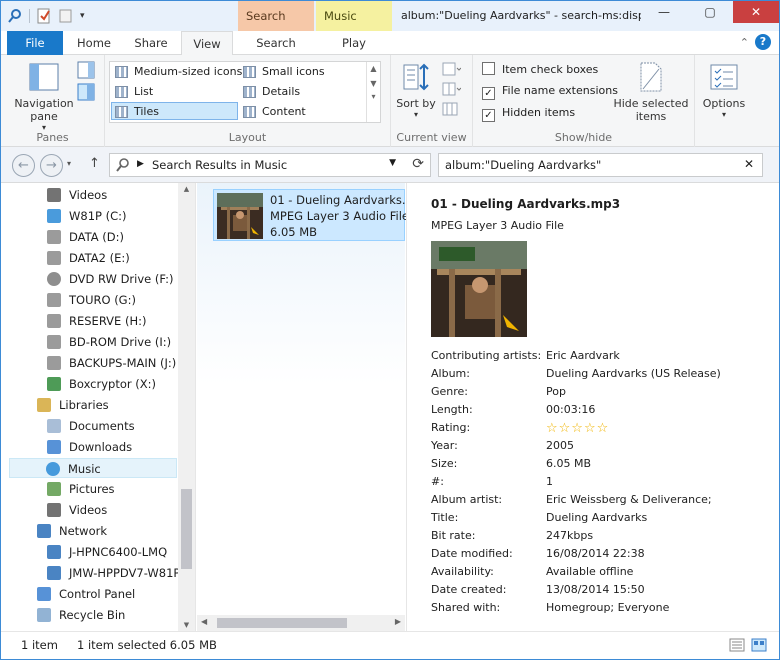 Image resolution: width=780 pixels, height=660 pixels. What do you see at coordinates (651, 92) in the screenshot?
I see `hide-selected-items-button: Hide selected items` at bounding box center [651, 92].